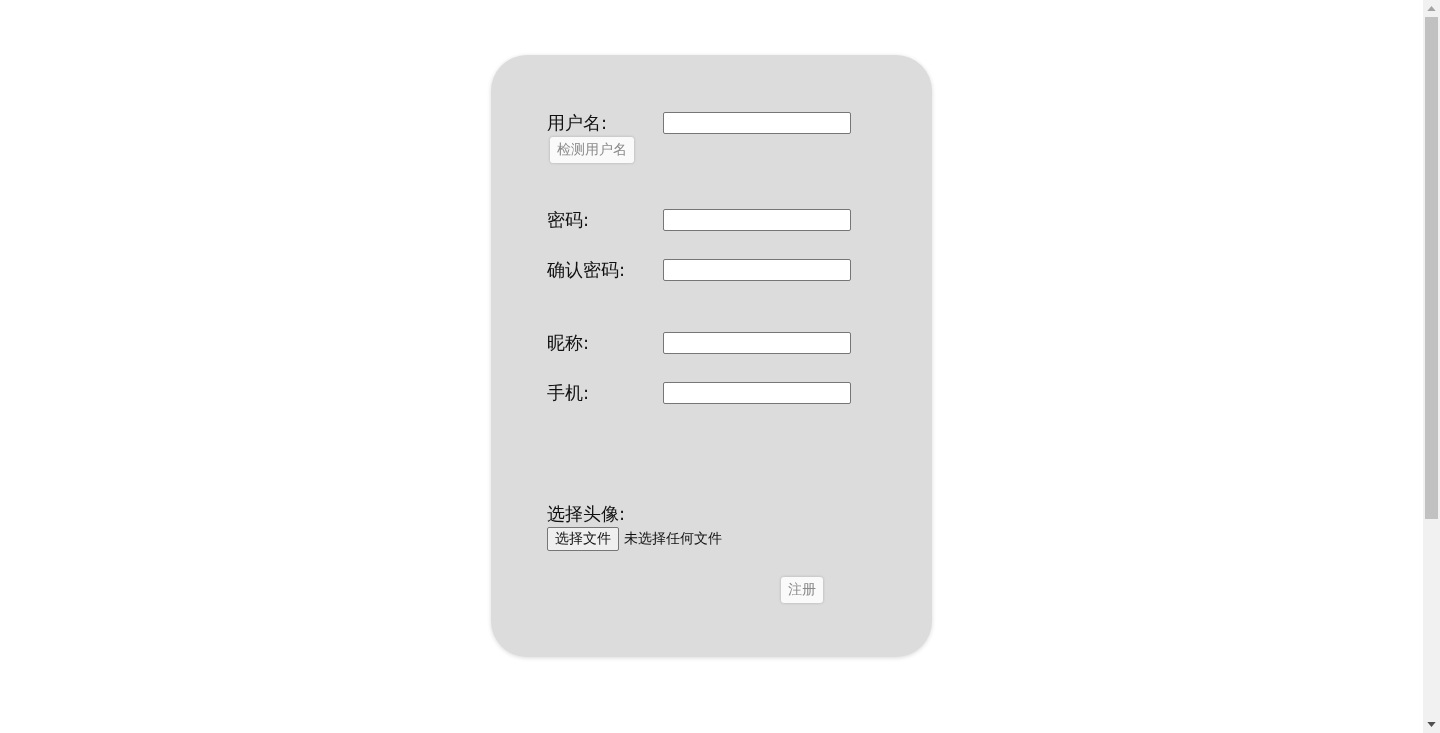 The image size is (1440, 733). I want to click on scroll-down-icon, so click(1431, 724).